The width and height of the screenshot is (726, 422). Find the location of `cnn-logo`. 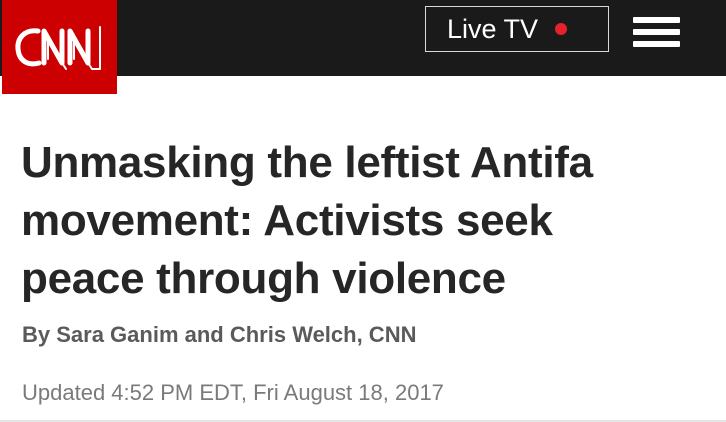

cnn-logo is located at coordinates (59, 47).